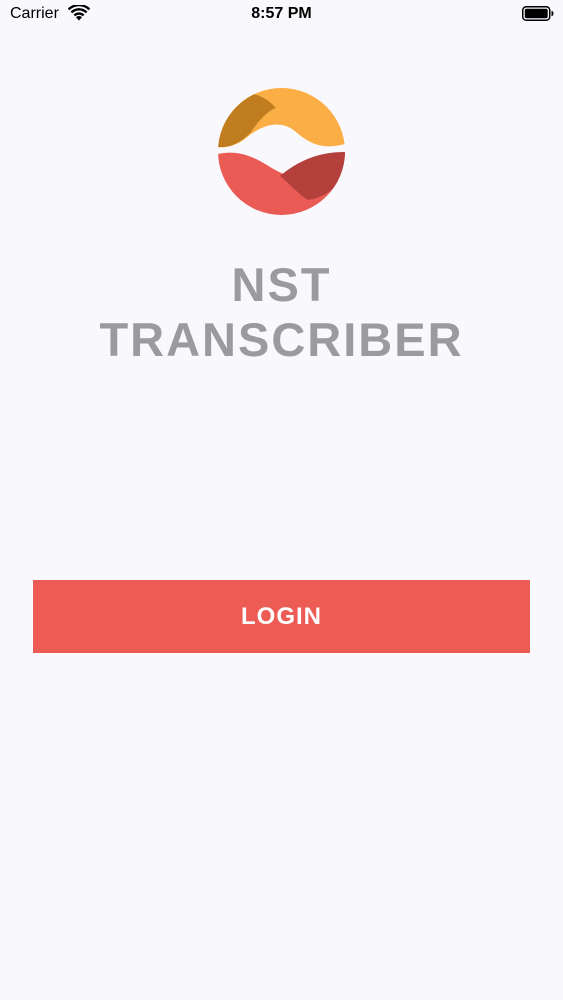 The width and height of the screenshot is (563, 1000). I want to click on battery-icon, so click(538, 13).